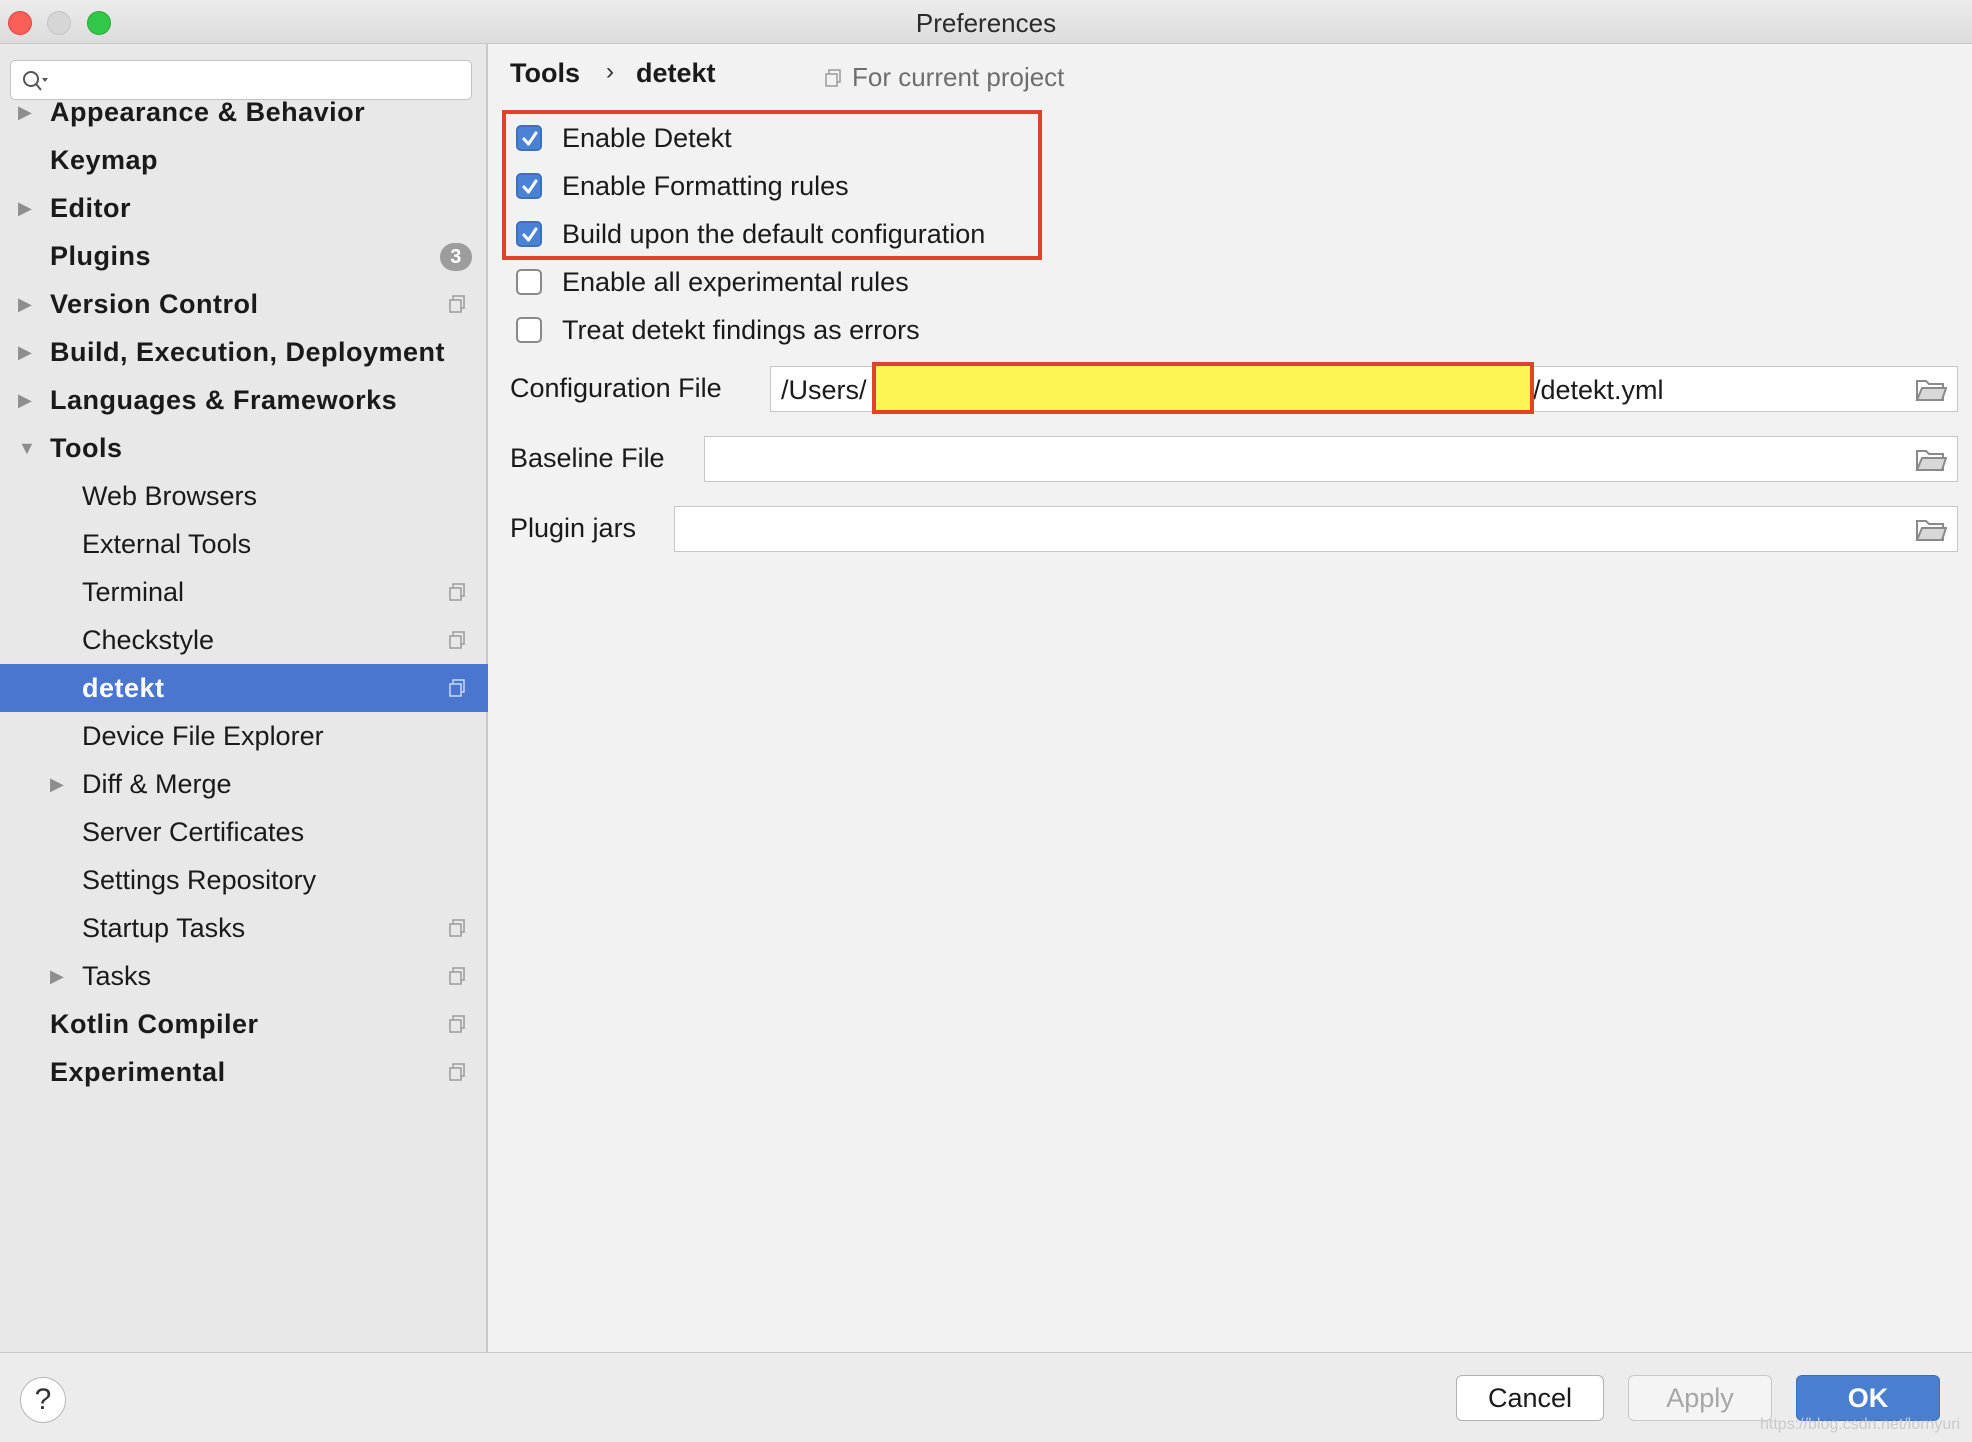 This screenshot has width=1972, height=1442. I want to click on plugin-jars-input, so click(1316, 529).